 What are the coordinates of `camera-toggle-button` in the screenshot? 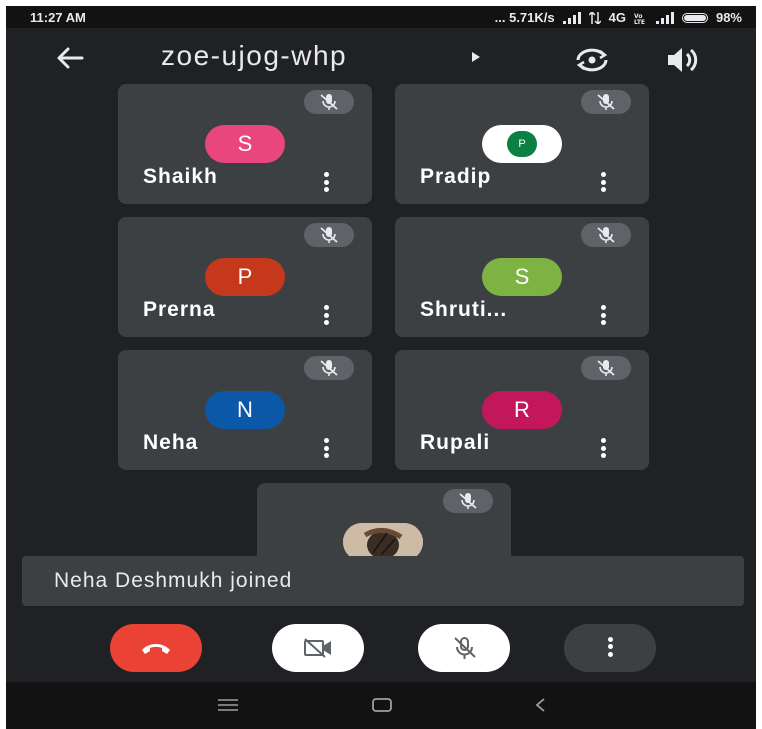 It's located at (318, 648).